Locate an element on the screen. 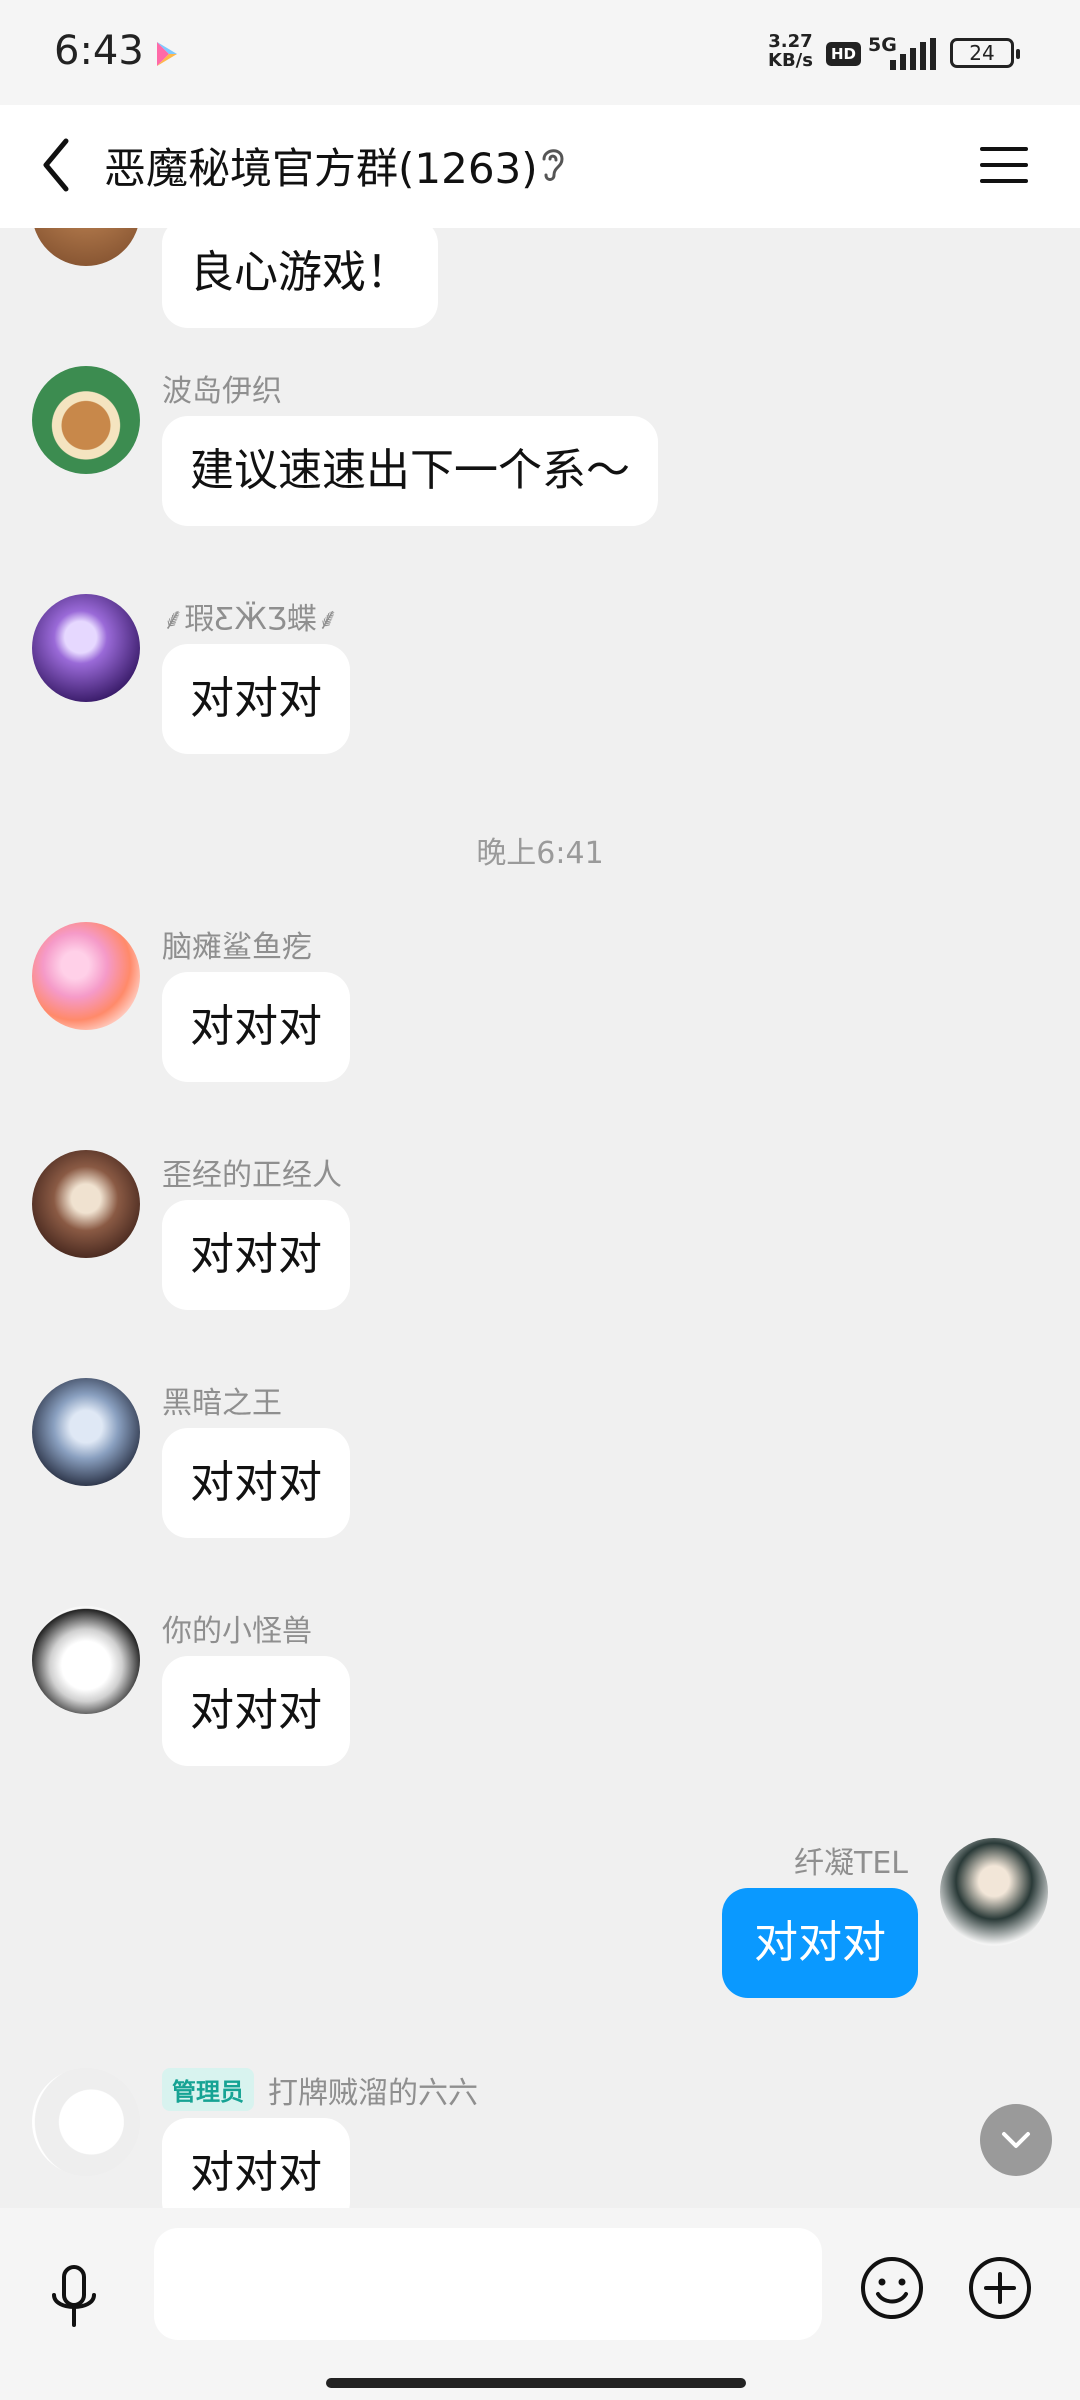  input-bar is located at coordinates (540, 2304).